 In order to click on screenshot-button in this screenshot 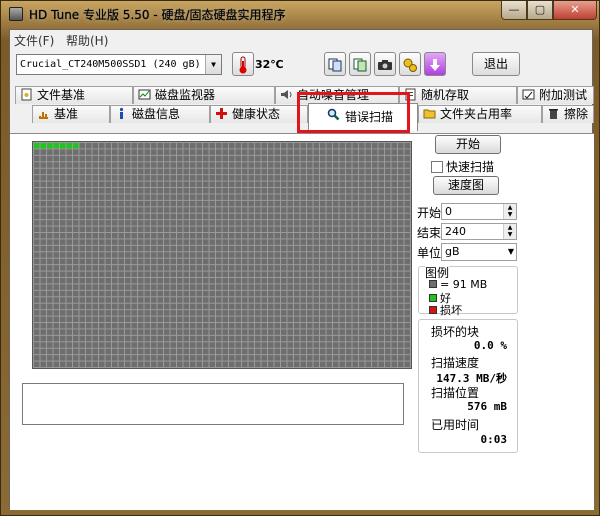, I will do `click(385, 64)`.